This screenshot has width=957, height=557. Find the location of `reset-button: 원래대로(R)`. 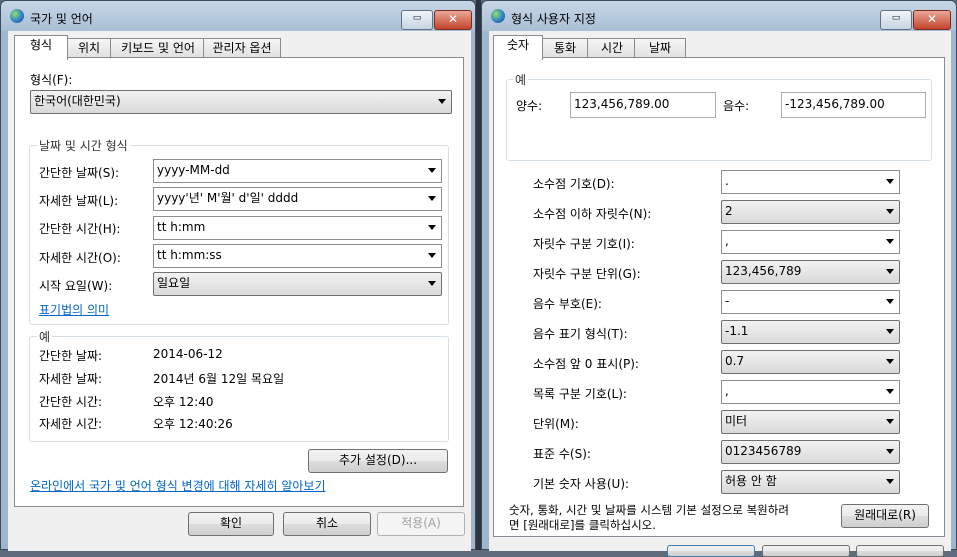

reset-button: 원래대로(R) is located at coordinates (885, 516).